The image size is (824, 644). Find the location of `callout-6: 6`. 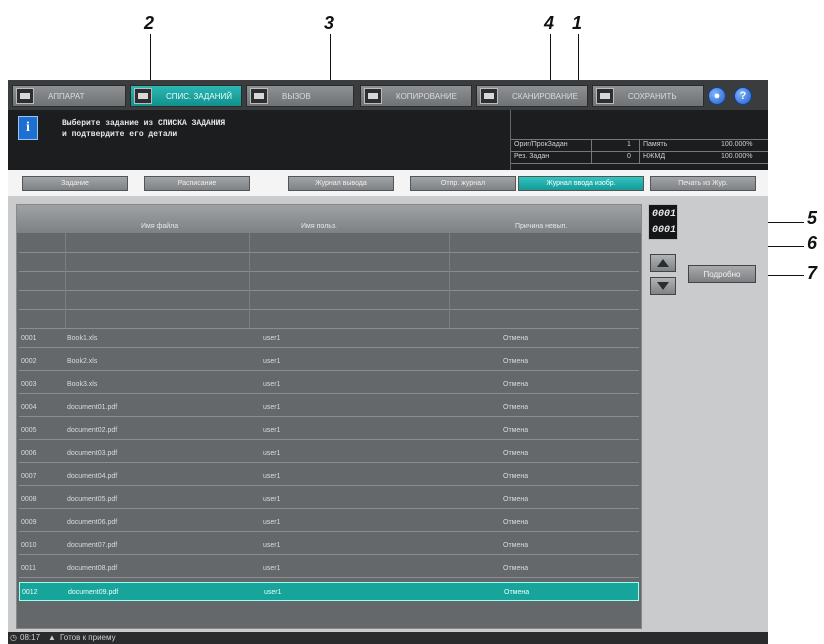

callout-6: 6 is located at coordinates (812, 243).